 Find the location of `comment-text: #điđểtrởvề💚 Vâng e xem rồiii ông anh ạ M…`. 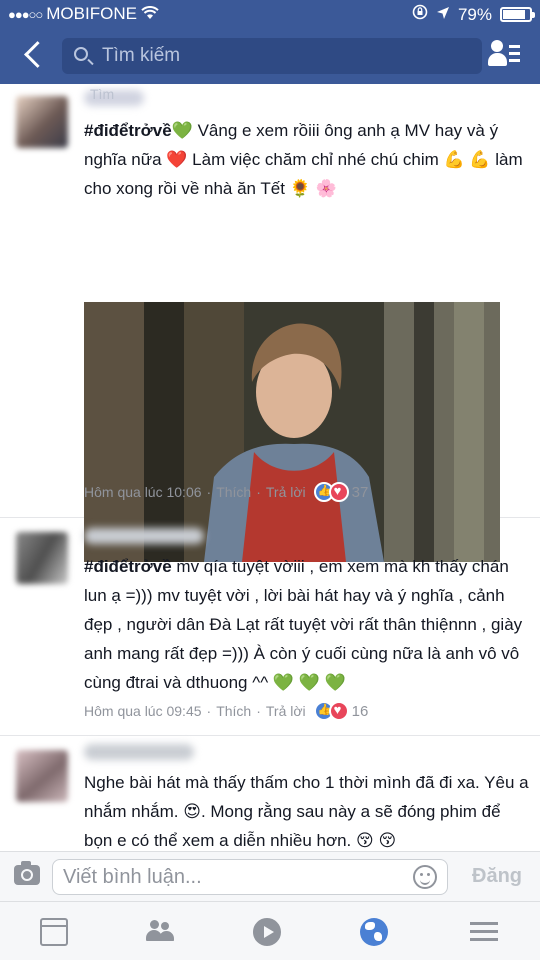

comment-text: #điđểtrởvề💚 Vâng e xem rồiii ông anh ạ M… is located at coordinates (303, 159).